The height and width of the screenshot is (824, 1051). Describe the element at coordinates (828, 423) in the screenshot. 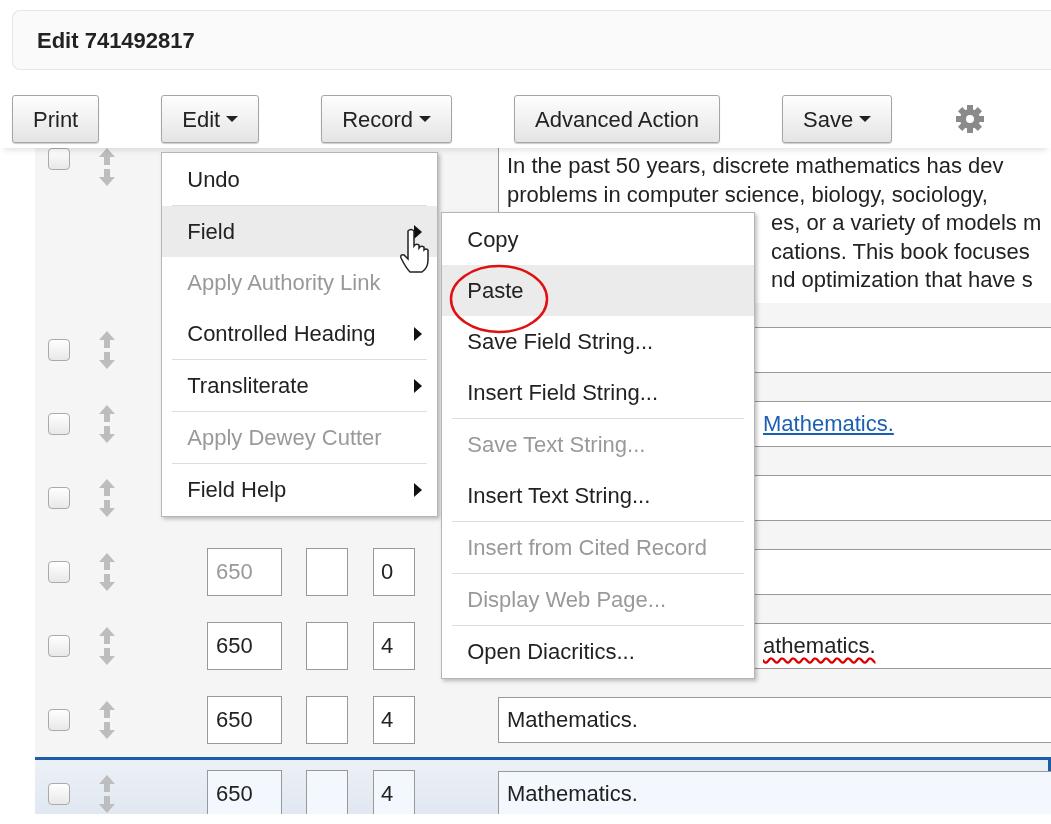

I see `heading-link: Mathematics.` at that location.